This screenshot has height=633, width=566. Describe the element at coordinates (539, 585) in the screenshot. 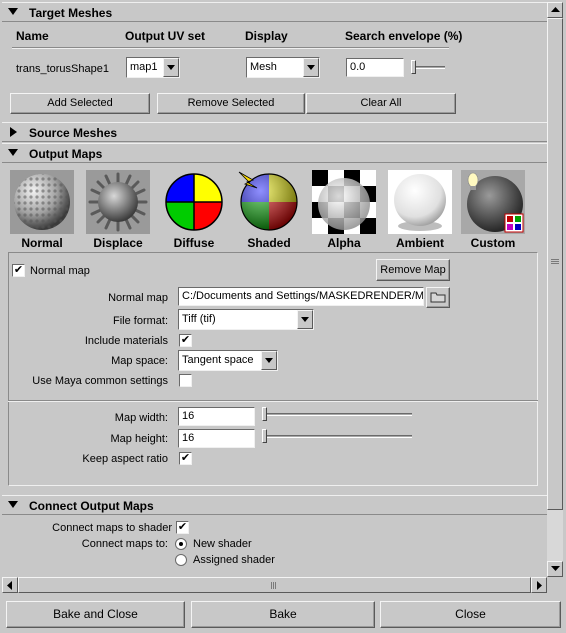

I see `scroll-right-button` at that location.